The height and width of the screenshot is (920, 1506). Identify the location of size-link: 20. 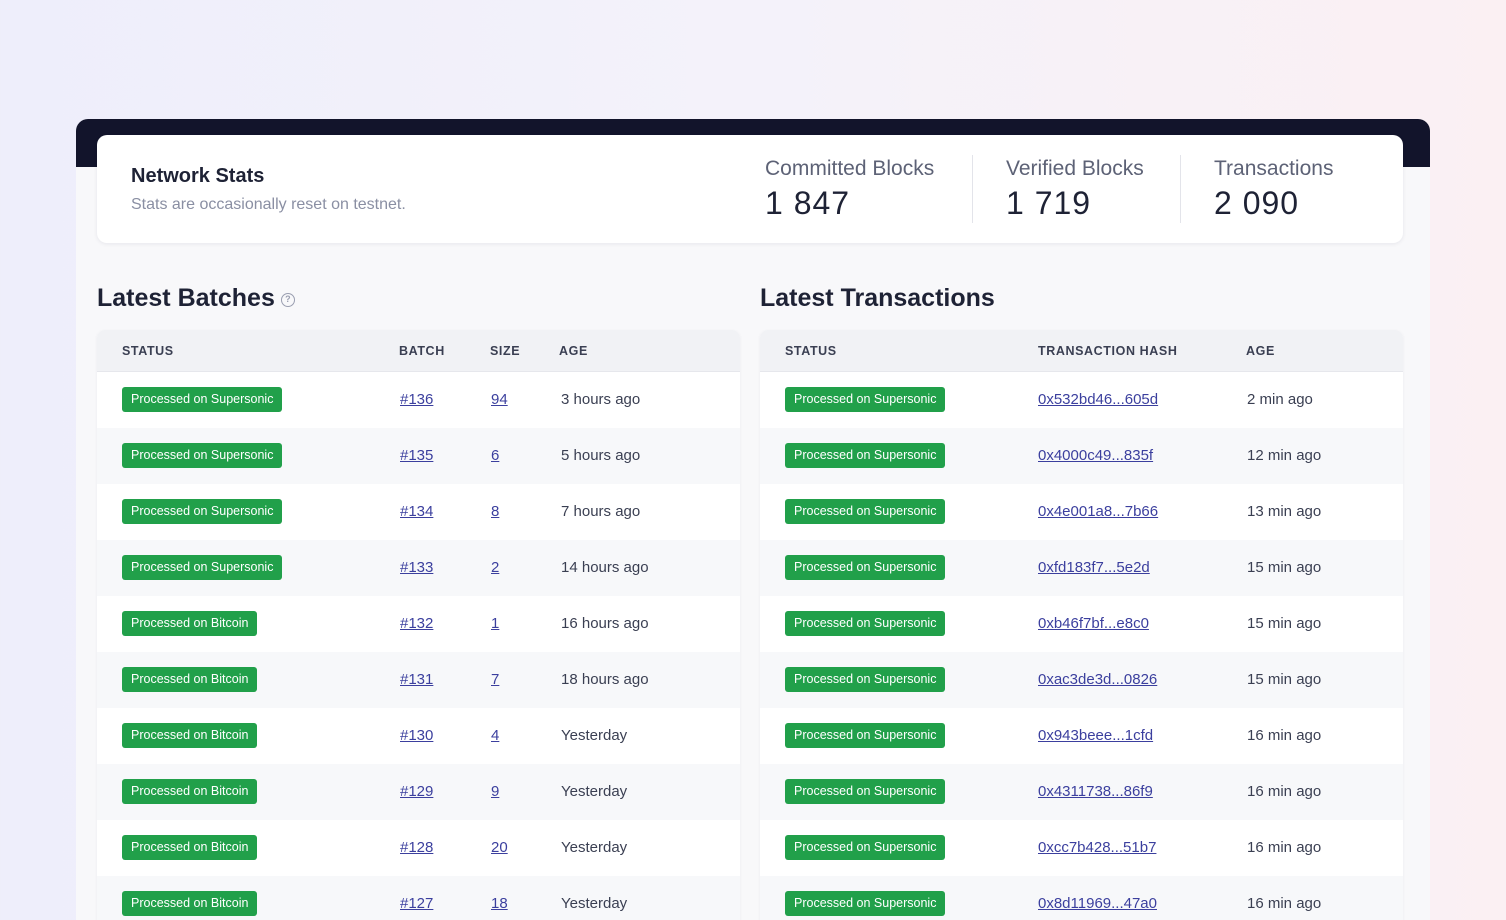
(499, 847).